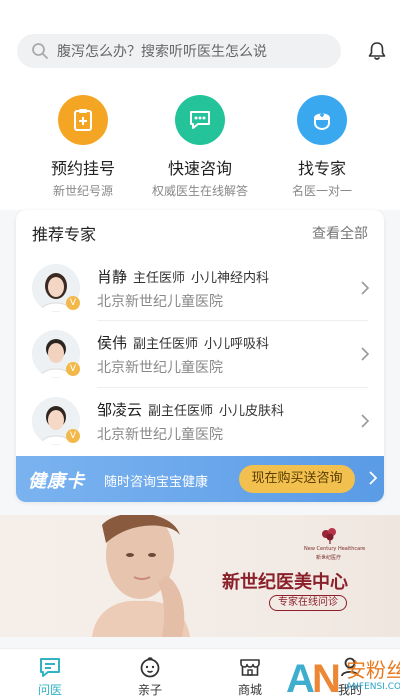  I want to click on view-all-link: 查看全部, so click(340, 233).